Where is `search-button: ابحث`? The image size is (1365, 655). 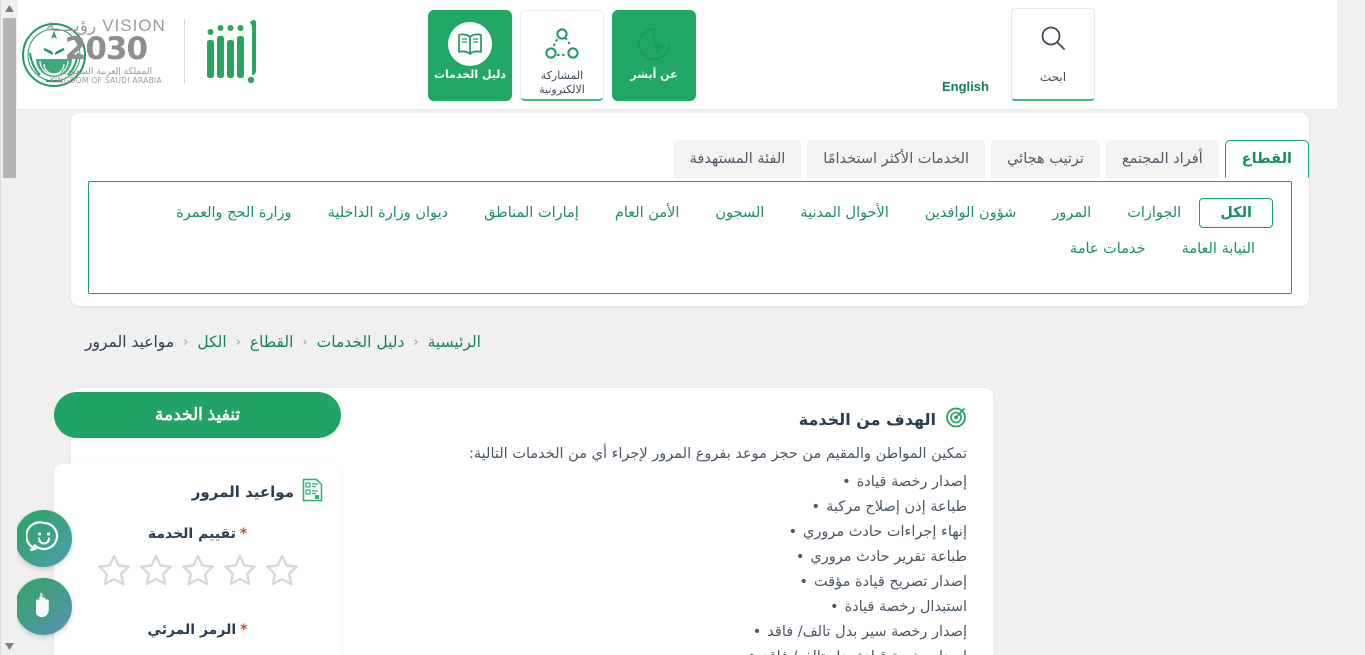 search-button: ابحث is located at coordinates (1053, 54).